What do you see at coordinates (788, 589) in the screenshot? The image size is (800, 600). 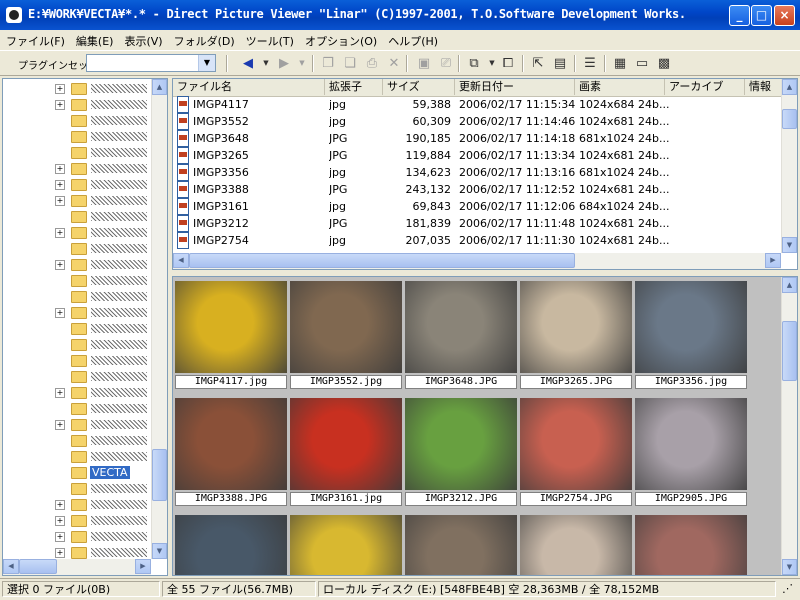 I see `resize-grip-icon: ⋰` at bounding box center [788, 589].